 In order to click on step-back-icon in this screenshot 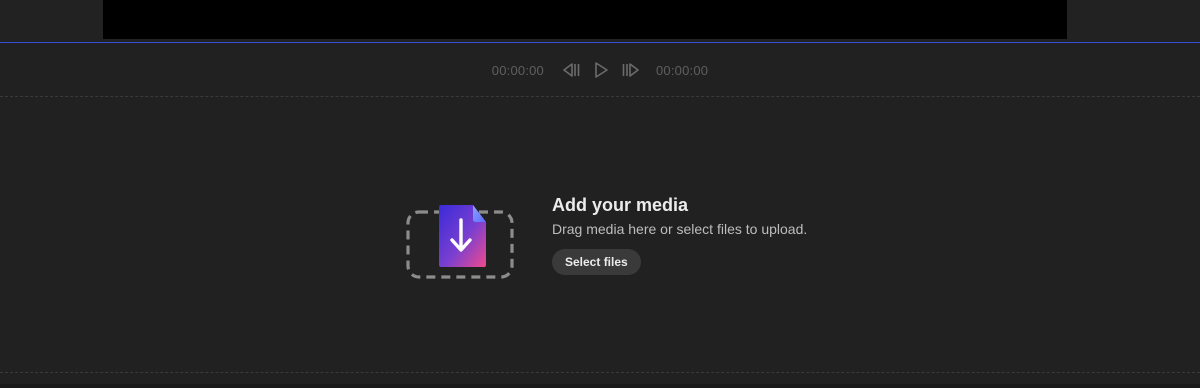, I will do `click(571, 70)`.